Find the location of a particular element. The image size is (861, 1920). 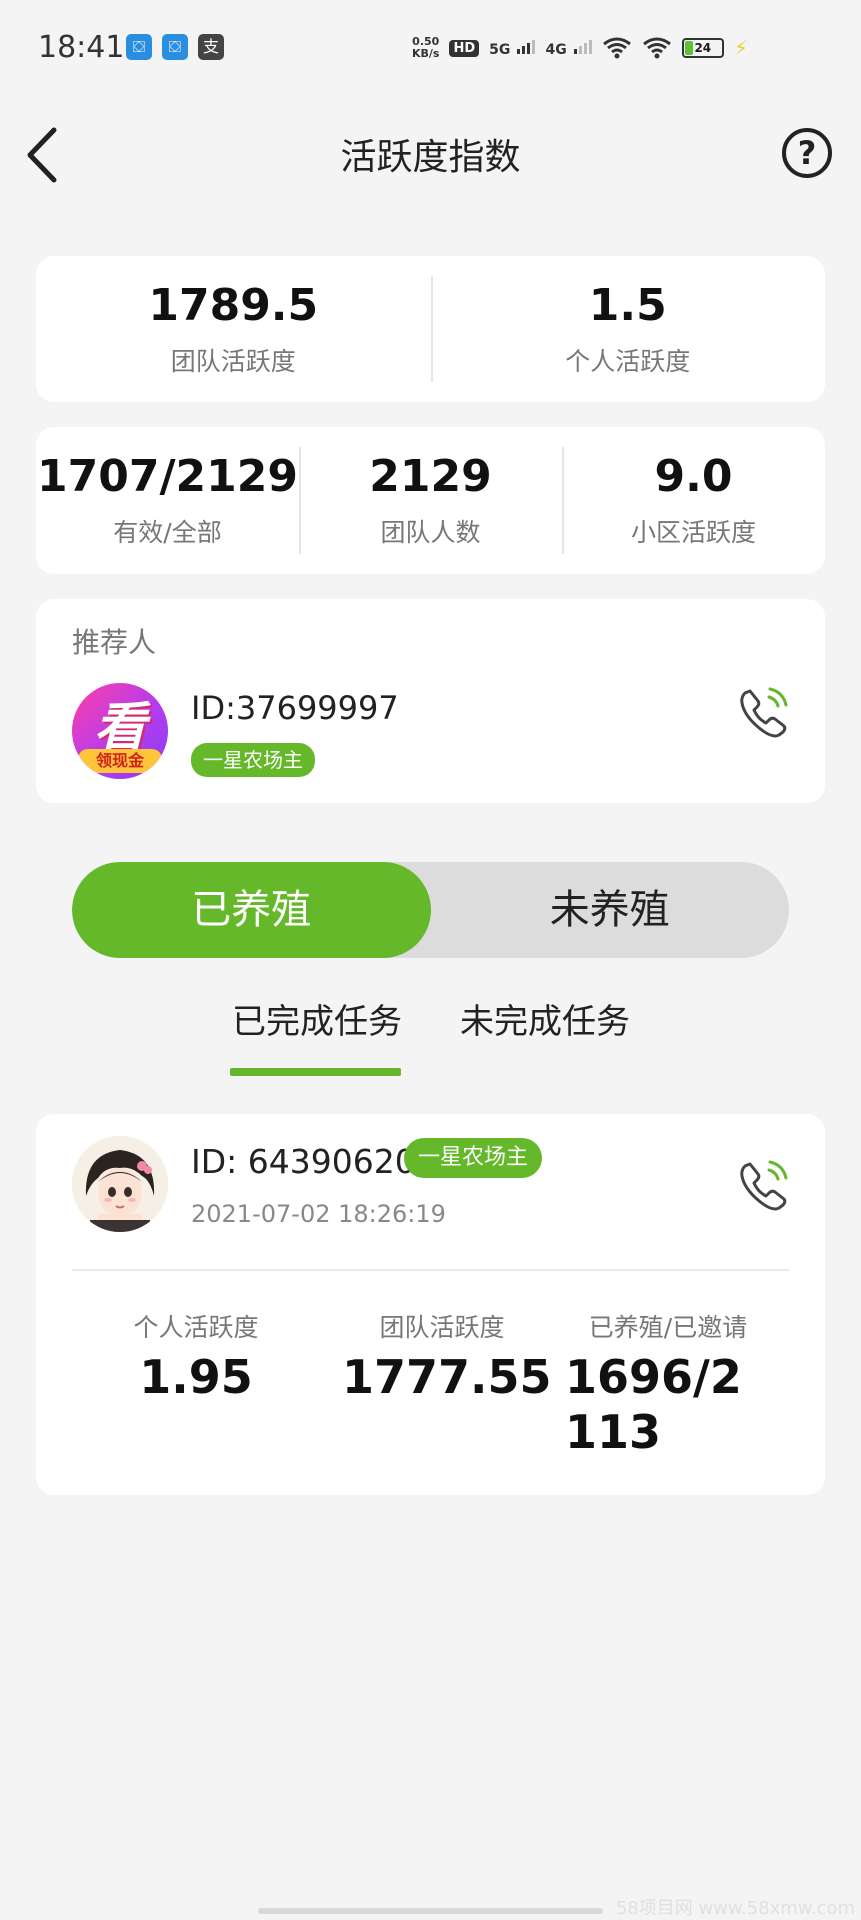

question-icon: ? is located at coordinates (807, 153).